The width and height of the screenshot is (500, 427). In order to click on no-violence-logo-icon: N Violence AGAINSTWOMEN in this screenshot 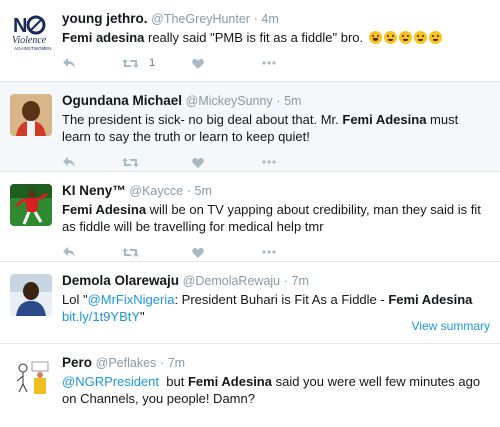, I will do `click(32, 33)`.